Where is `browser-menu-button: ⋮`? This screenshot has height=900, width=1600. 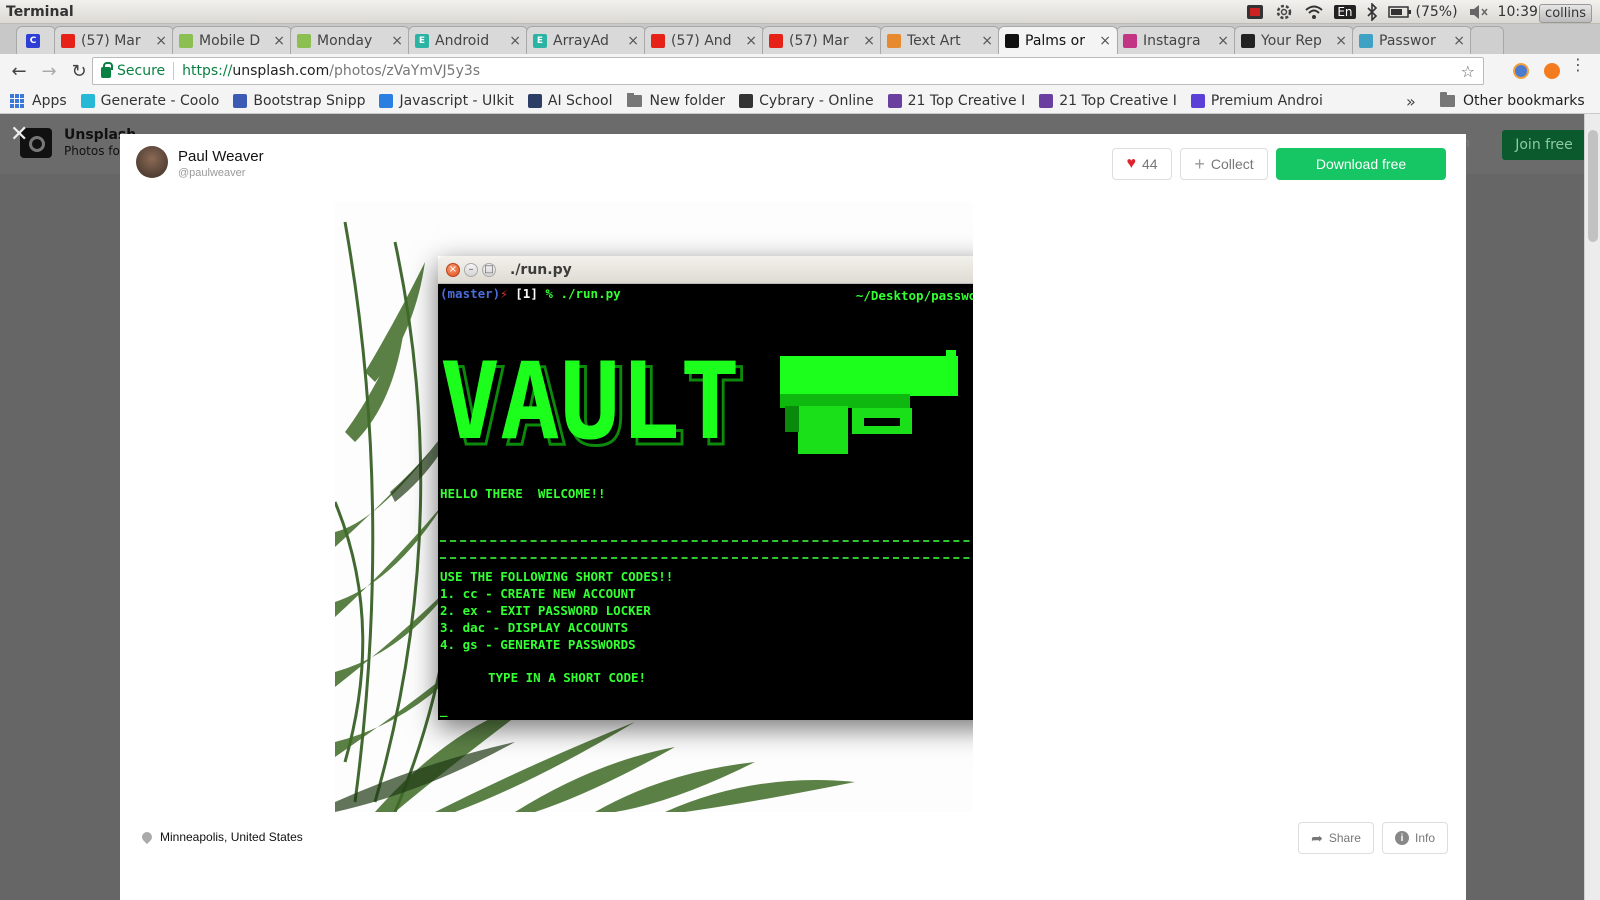
browser-menu-button: ⋮ is located at coordinates (1578, 65).